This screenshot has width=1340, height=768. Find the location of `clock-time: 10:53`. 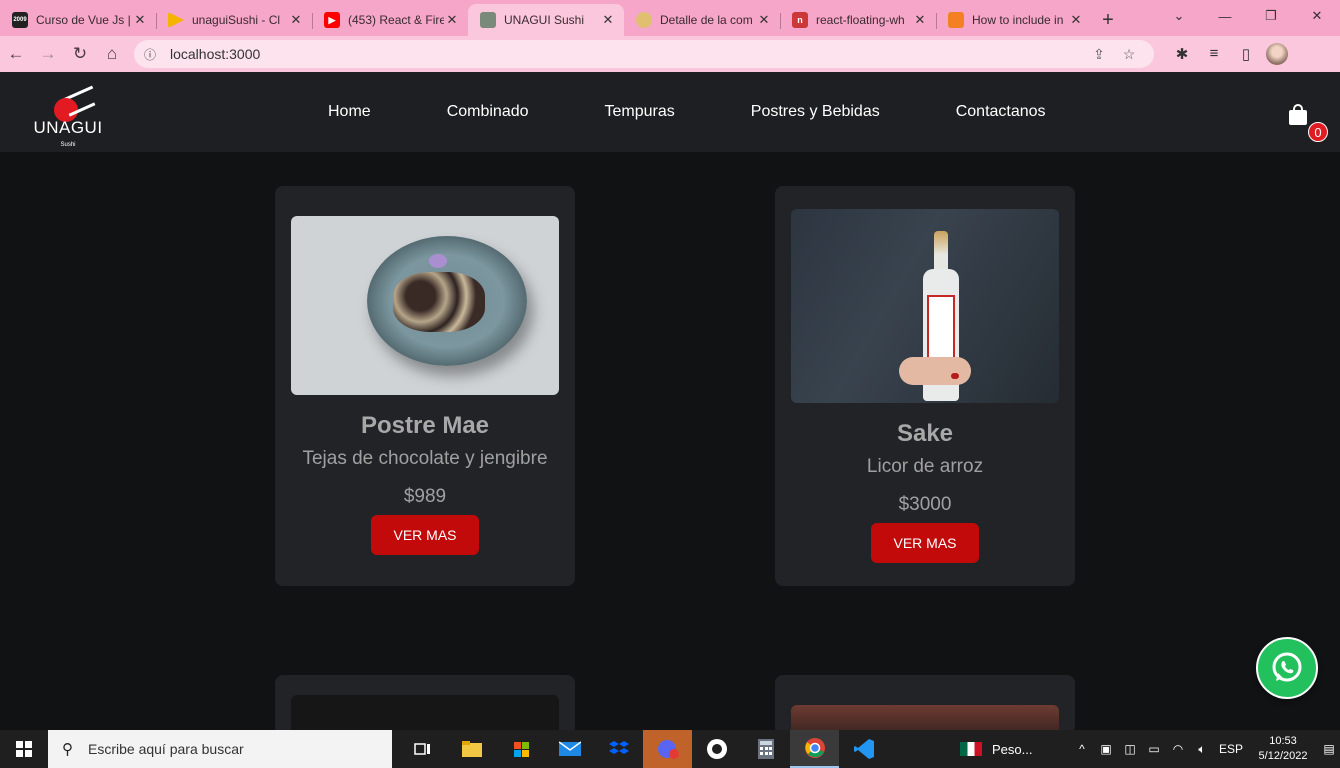

clock-time: 10:53 is located at coordinates (1283, 741).